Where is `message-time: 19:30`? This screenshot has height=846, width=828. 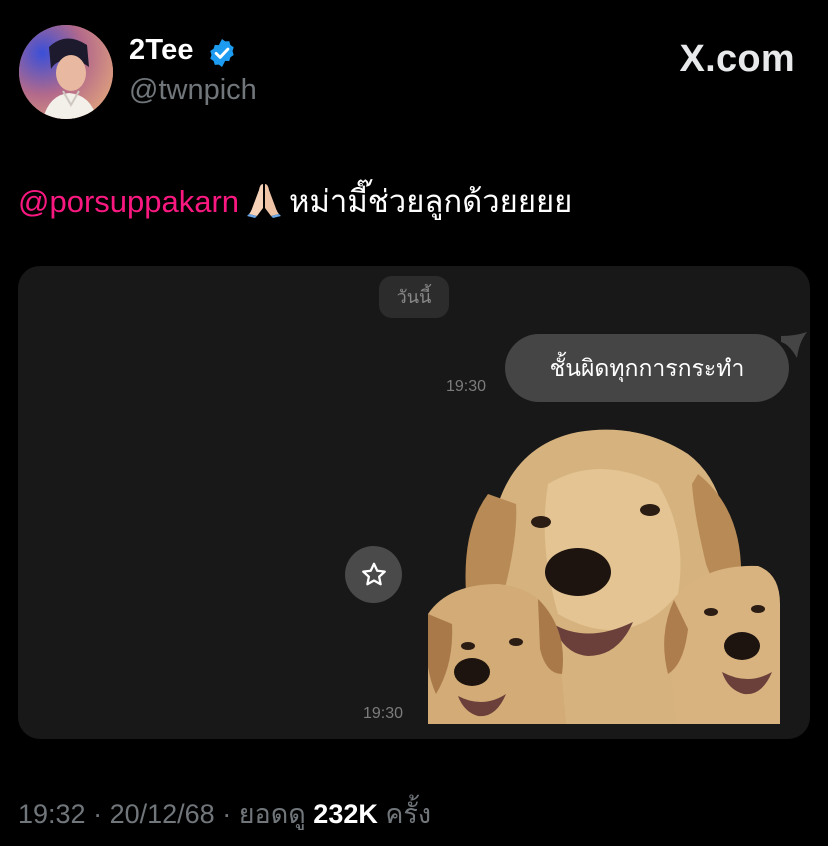 message-time: 19:30 is located at coordinates (466, 386).